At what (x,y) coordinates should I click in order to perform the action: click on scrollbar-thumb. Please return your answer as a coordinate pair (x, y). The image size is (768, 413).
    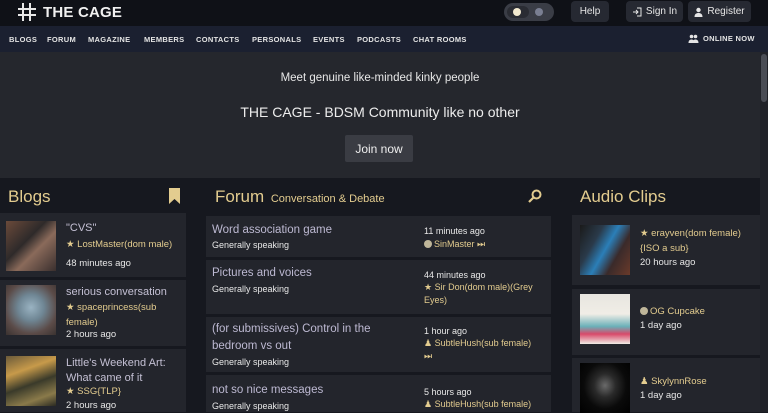
    Looking at the image, I should click on (764, 78).